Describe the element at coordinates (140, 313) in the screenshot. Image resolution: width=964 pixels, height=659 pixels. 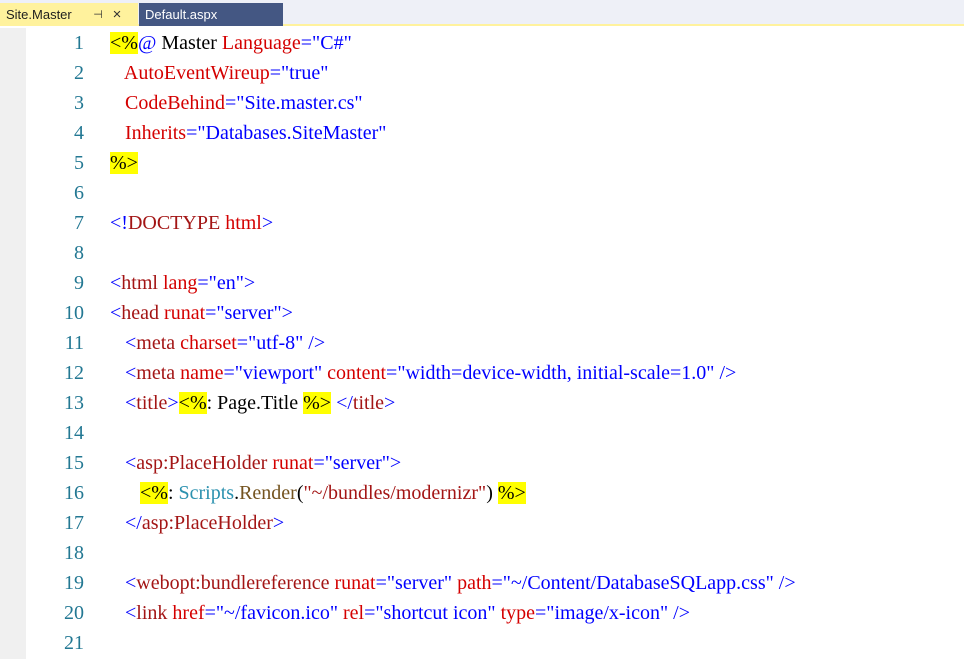
I see `code-token: head` at that location.